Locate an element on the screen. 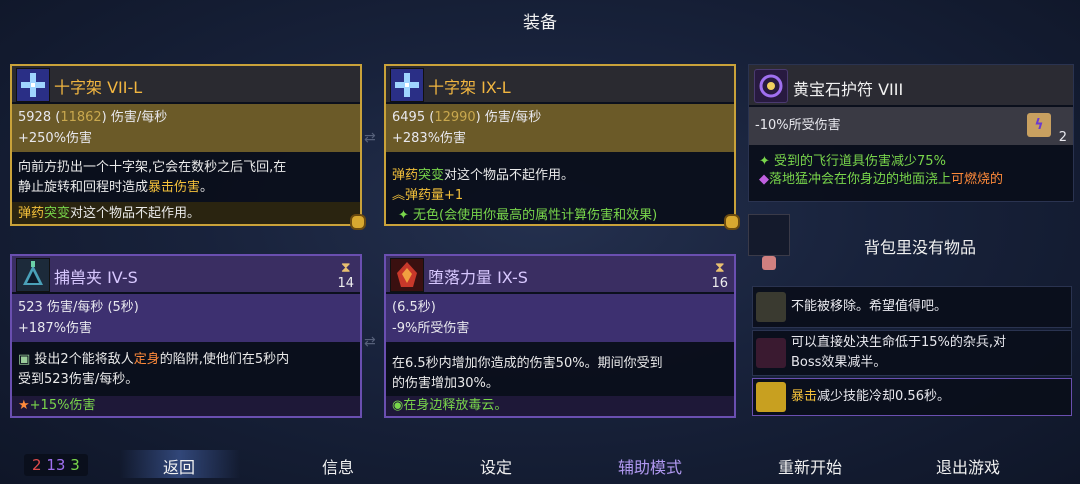 Image resolution: width=1080 pixels, height=484 pixels. passive-row: 暴击 减少技能冷却0.56秒。 is located at coordinates (912, 397).